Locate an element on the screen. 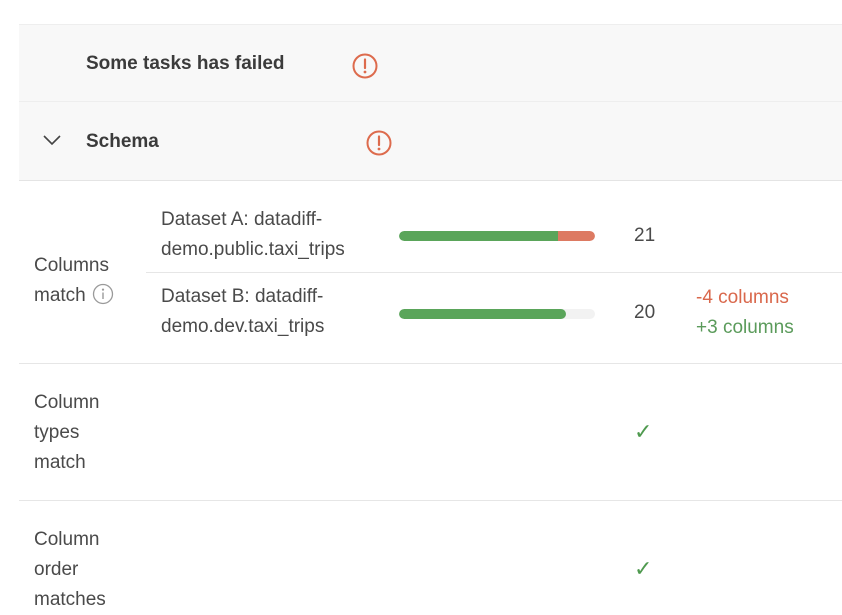 The width and height of the screenshot is (842, 615). dataset-a-column-bar is located at coordinates (497, 236).